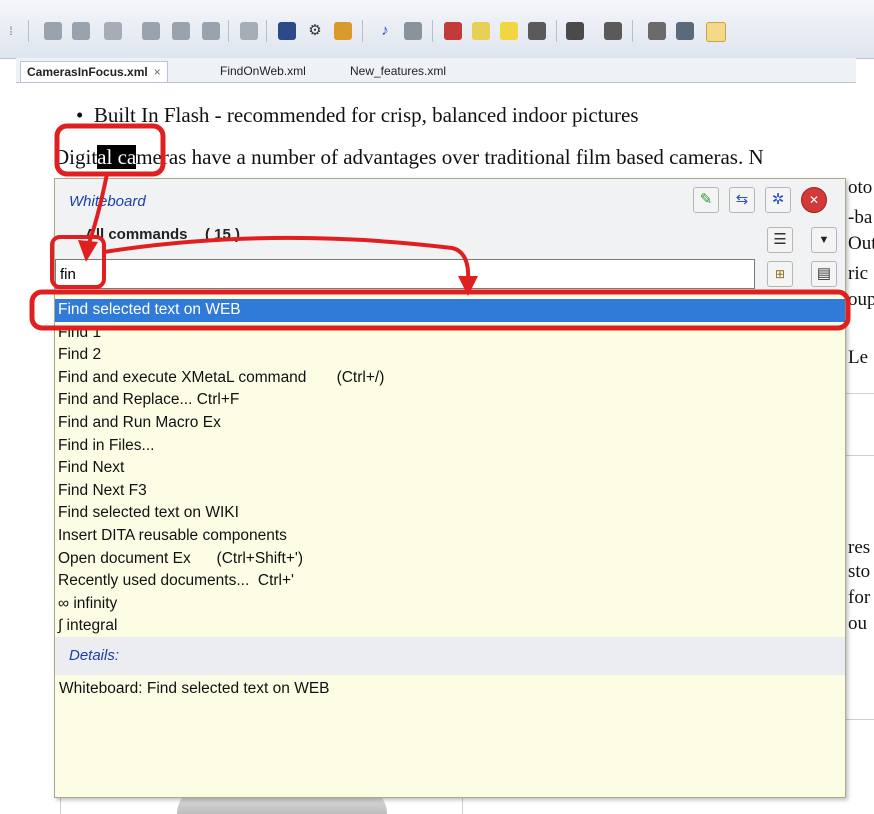 The height and width of the screenshot is (814, 874). Describe the element at coordinates (113, 31) in the screenshot. I see `arrow-icon` at that location.